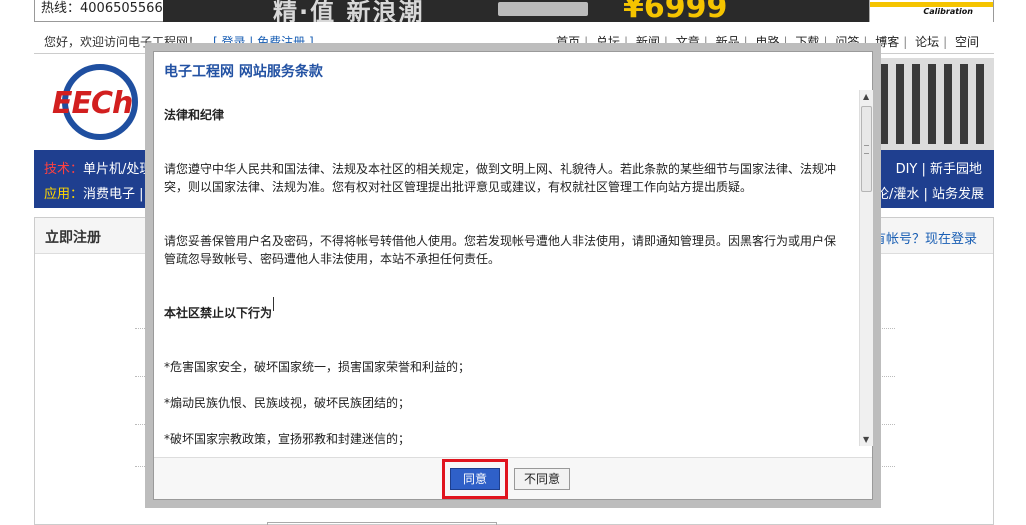  I want to click on top-banner-strip: 热线：4006505566 精·值 新浪潮 ¥6999 Calibration, so click(514, 11).